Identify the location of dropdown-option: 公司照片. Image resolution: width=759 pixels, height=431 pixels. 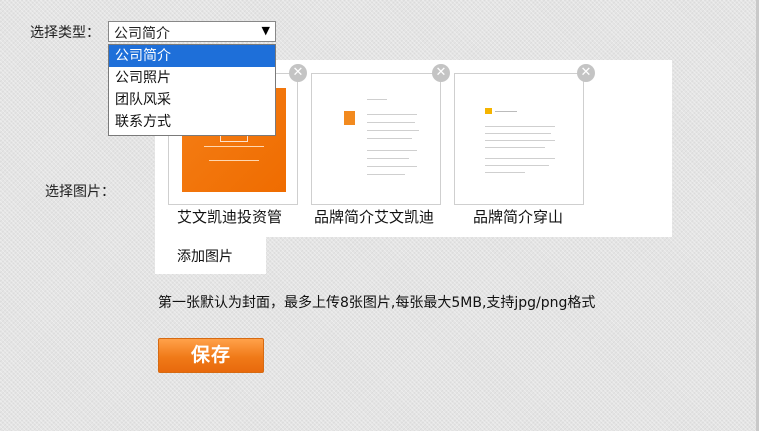
(192, 78).